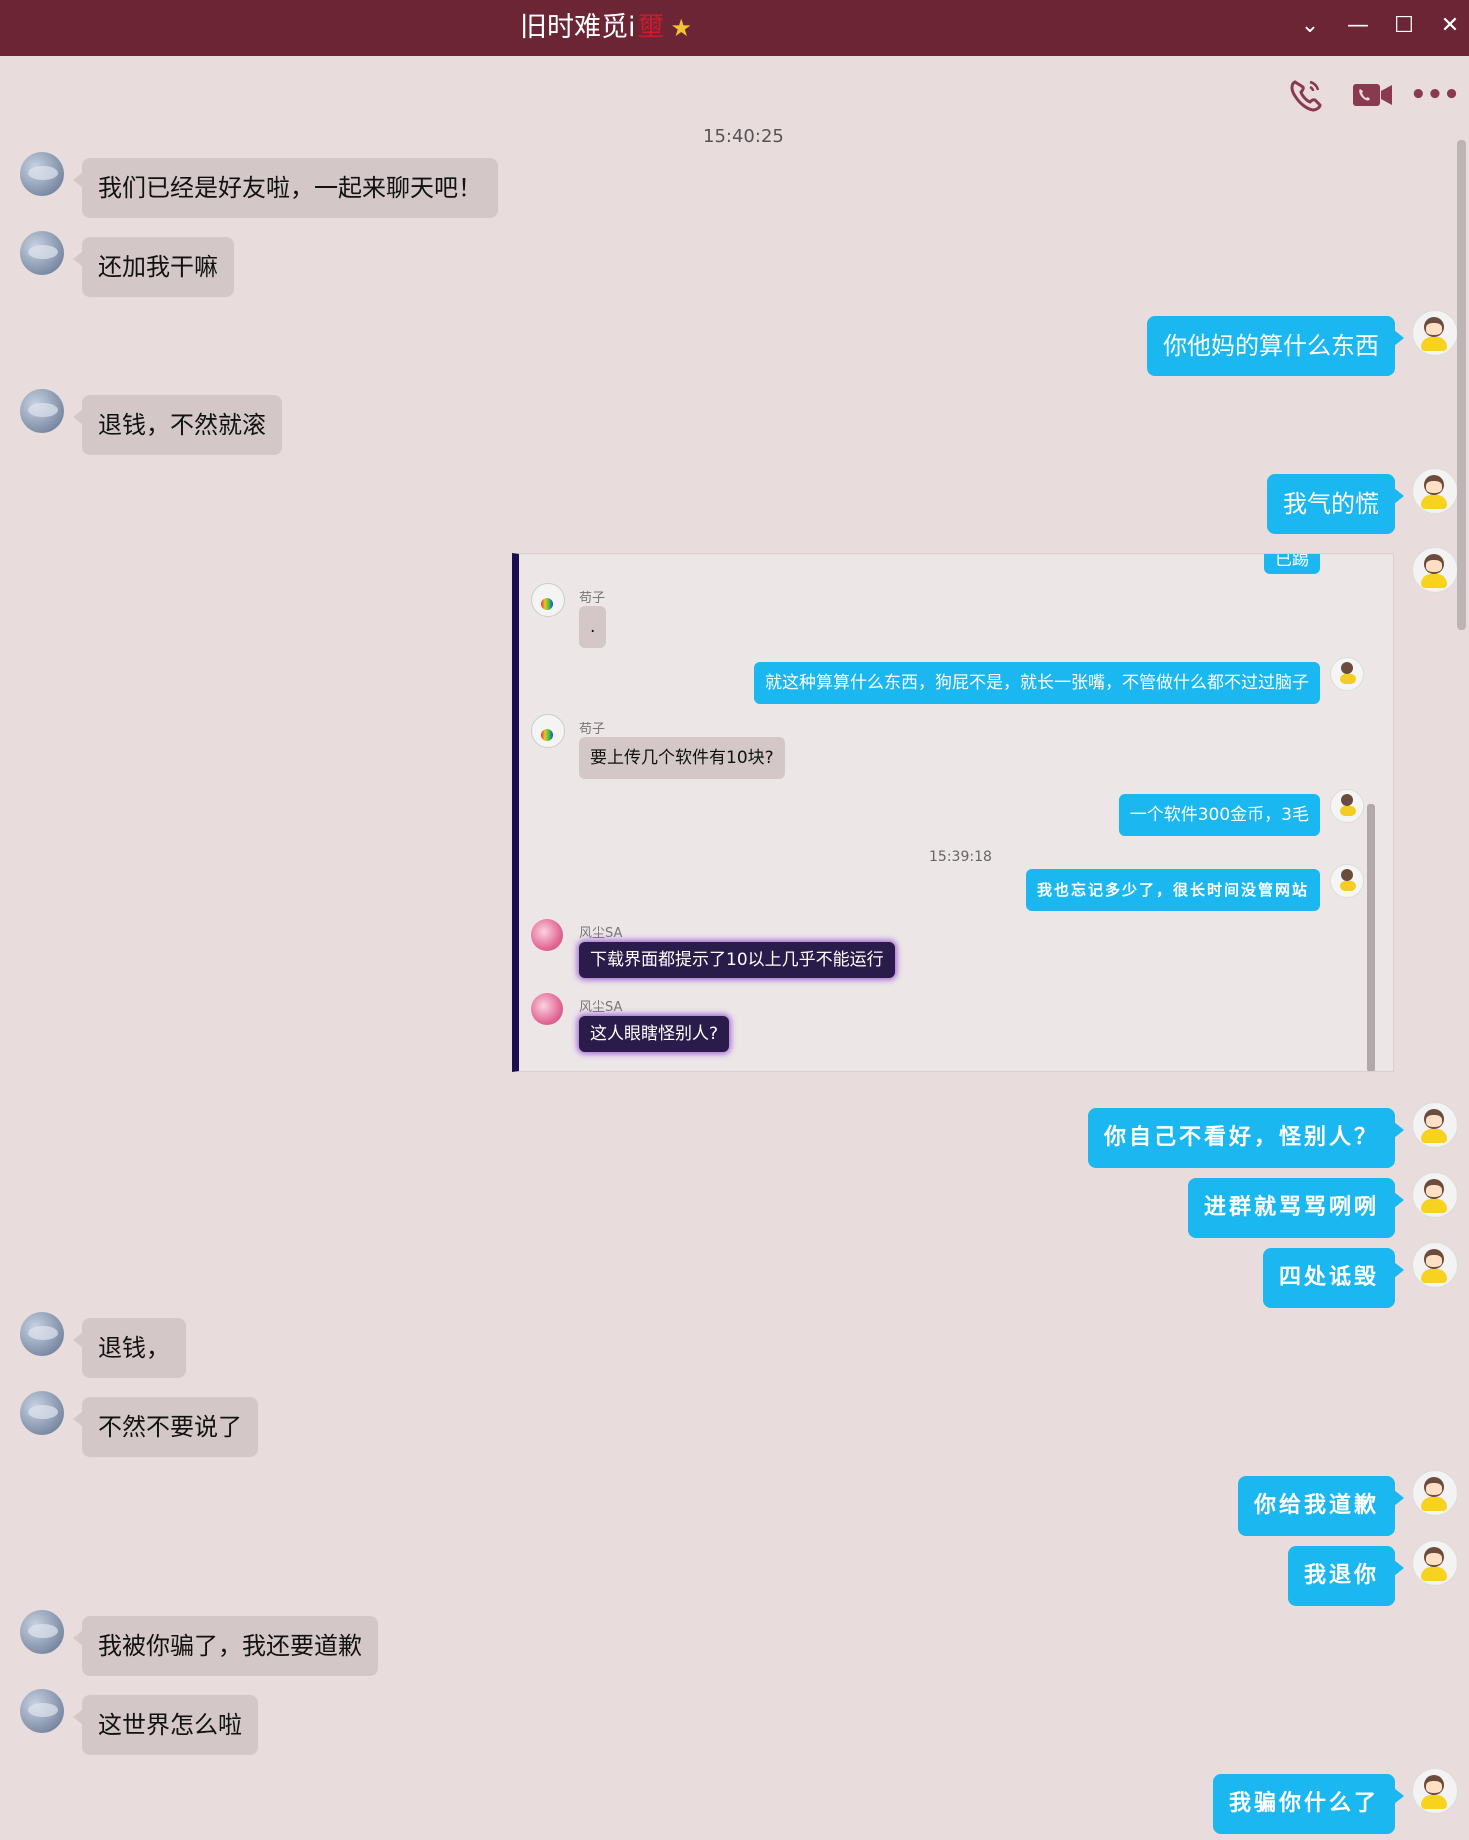 This screenshot has width=1469, height=1840. What do you see at coordinates (682, 758) in the screenshot?
I see `chat-bubble: 要上传几个软件有10块?` at bounding box center [682, 758].